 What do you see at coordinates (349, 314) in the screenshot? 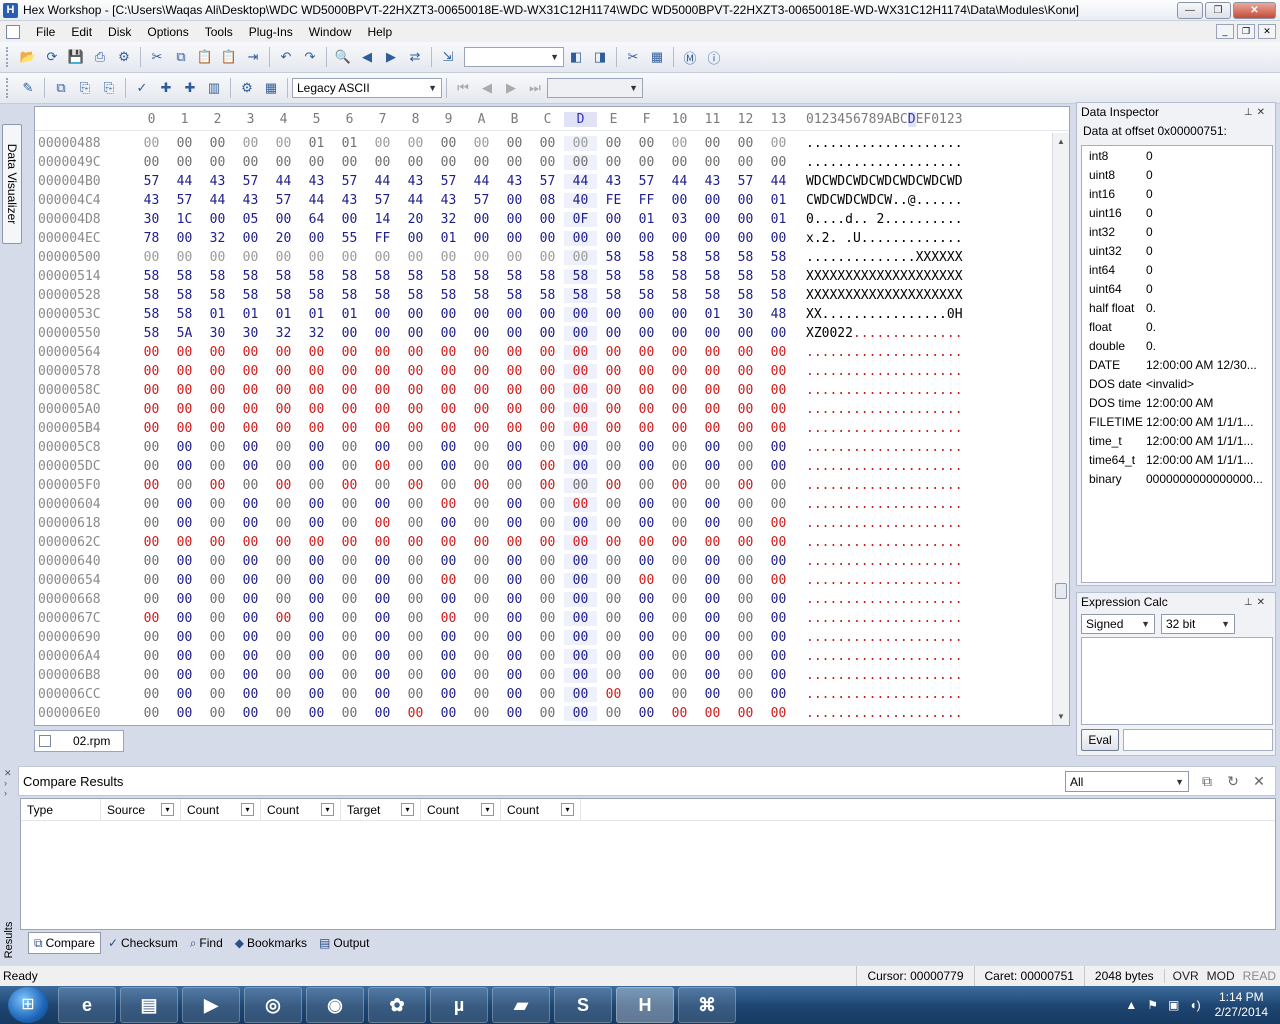
I see `hex-byte: 01` at bounding box center [349, 314].